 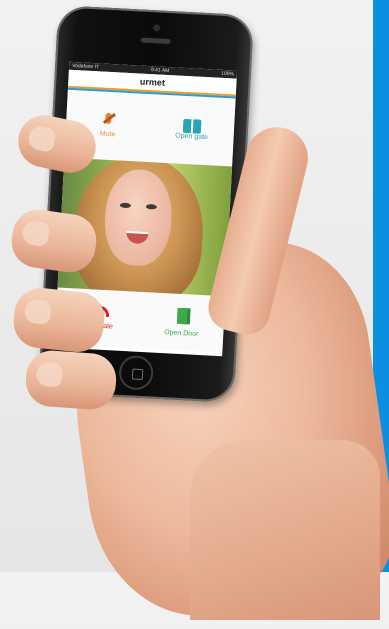 I want to click on hand-wrist, so click(x=285, y=530).